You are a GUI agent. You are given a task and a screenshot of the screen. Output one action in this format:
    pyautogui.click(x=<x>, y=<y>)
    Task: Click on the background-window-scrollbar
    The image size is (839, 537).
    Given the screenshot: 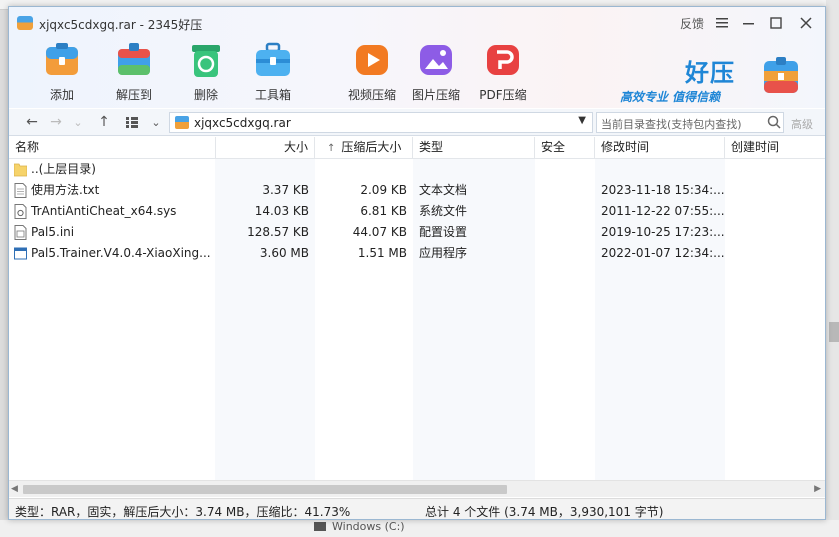 What is the action you would take?
    pyautogui.click(x=832, y=268)
    